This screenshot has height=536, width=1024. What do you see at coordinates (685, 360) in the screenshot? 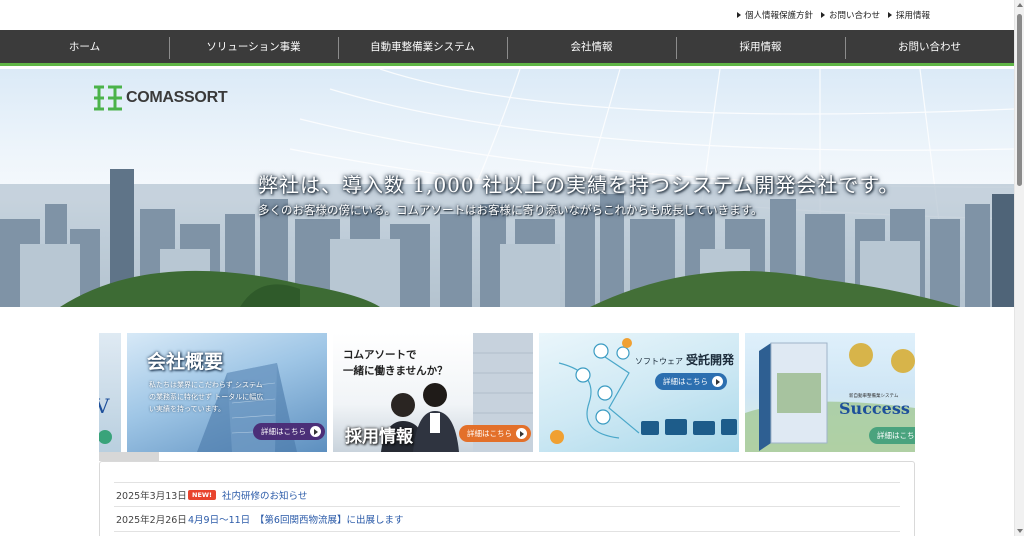
I see `development-banner-title: ソフトウェア 受託開発` at bounding box center [685, 360].